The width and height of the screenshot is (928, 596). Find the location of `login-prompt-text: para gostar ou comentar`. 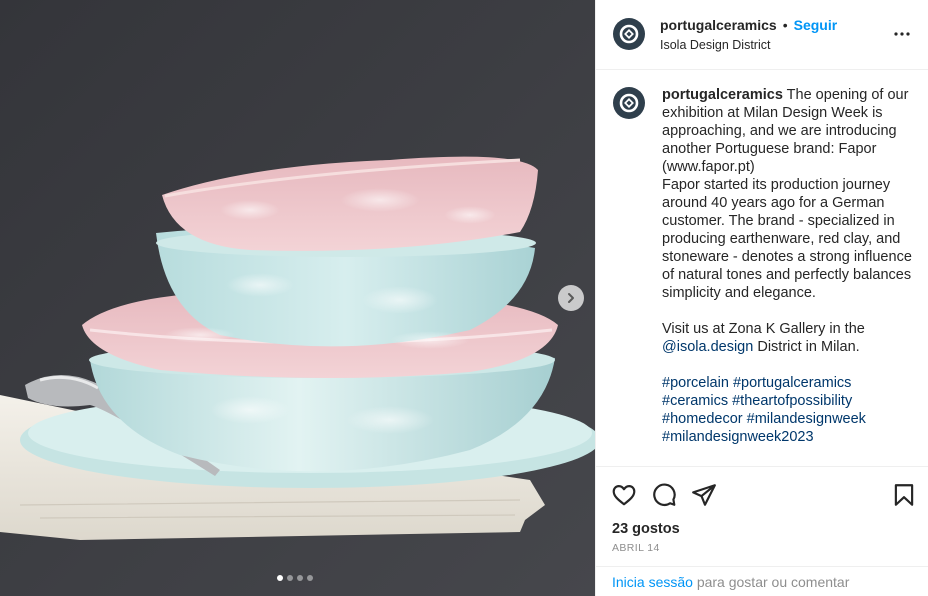

login-prompt-text: para gostar ou comentar is located at coordinates (771, 582).